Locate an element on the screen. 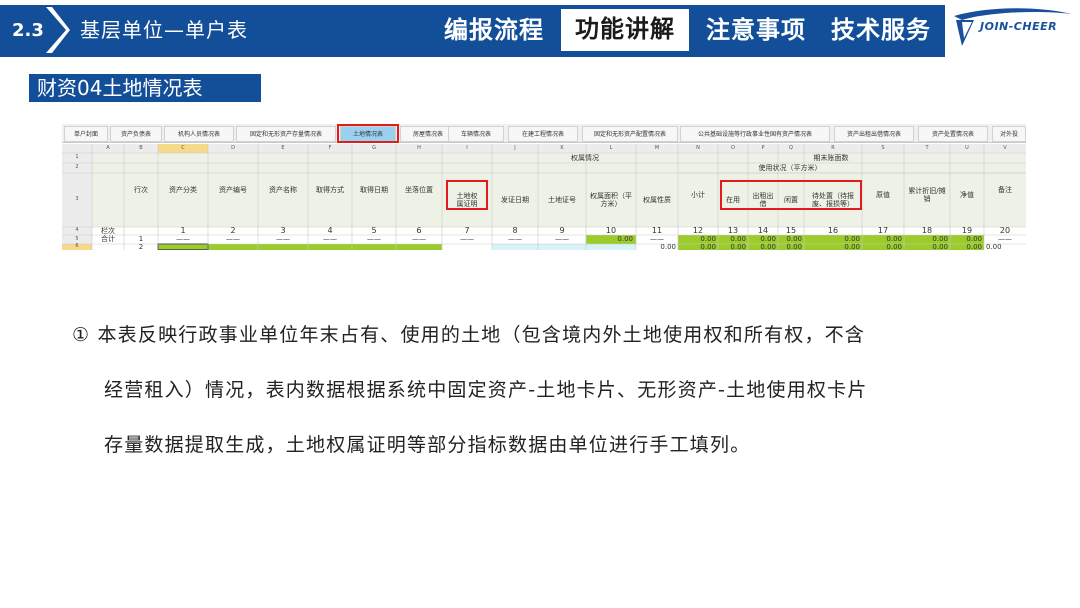  row-number: 4 is located at coordinates (77, 230).